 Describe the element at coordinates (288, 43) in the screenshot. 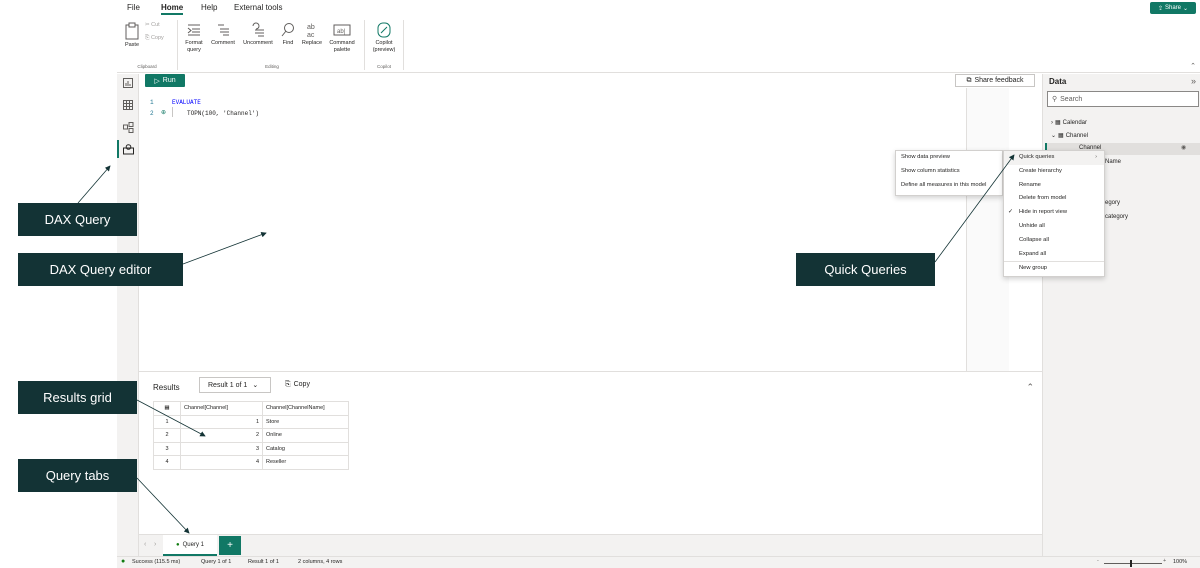

I see `find-label: Find` at that location.